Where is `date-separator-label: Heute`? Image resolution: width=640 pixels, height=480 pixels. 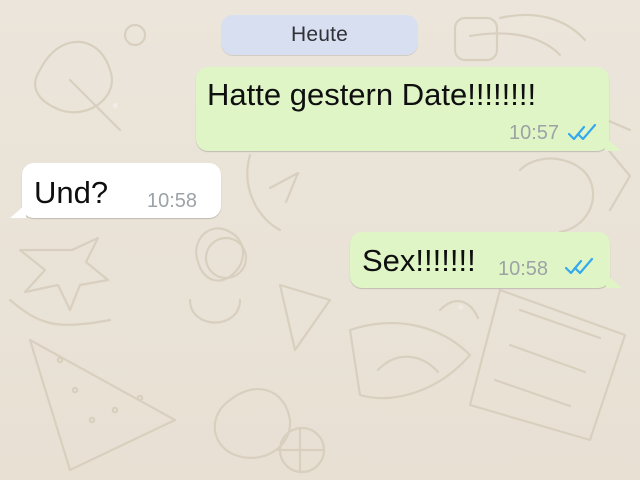
date-separator-label: Heute is located at coordinates (319, 34).